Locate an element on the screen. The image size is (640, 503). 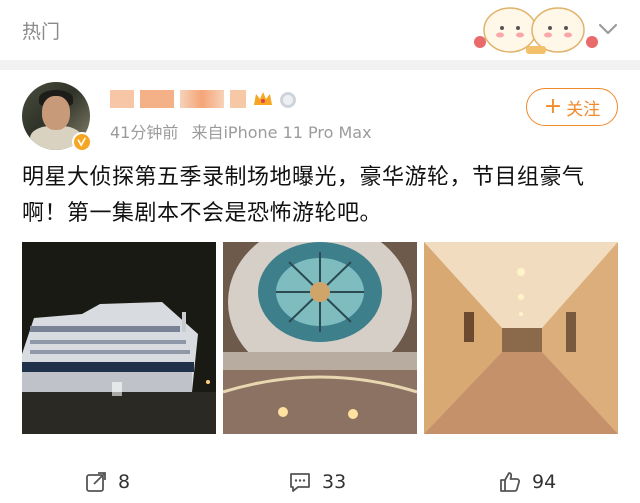
page-title: 热门 is located at coordinates (41, 32).